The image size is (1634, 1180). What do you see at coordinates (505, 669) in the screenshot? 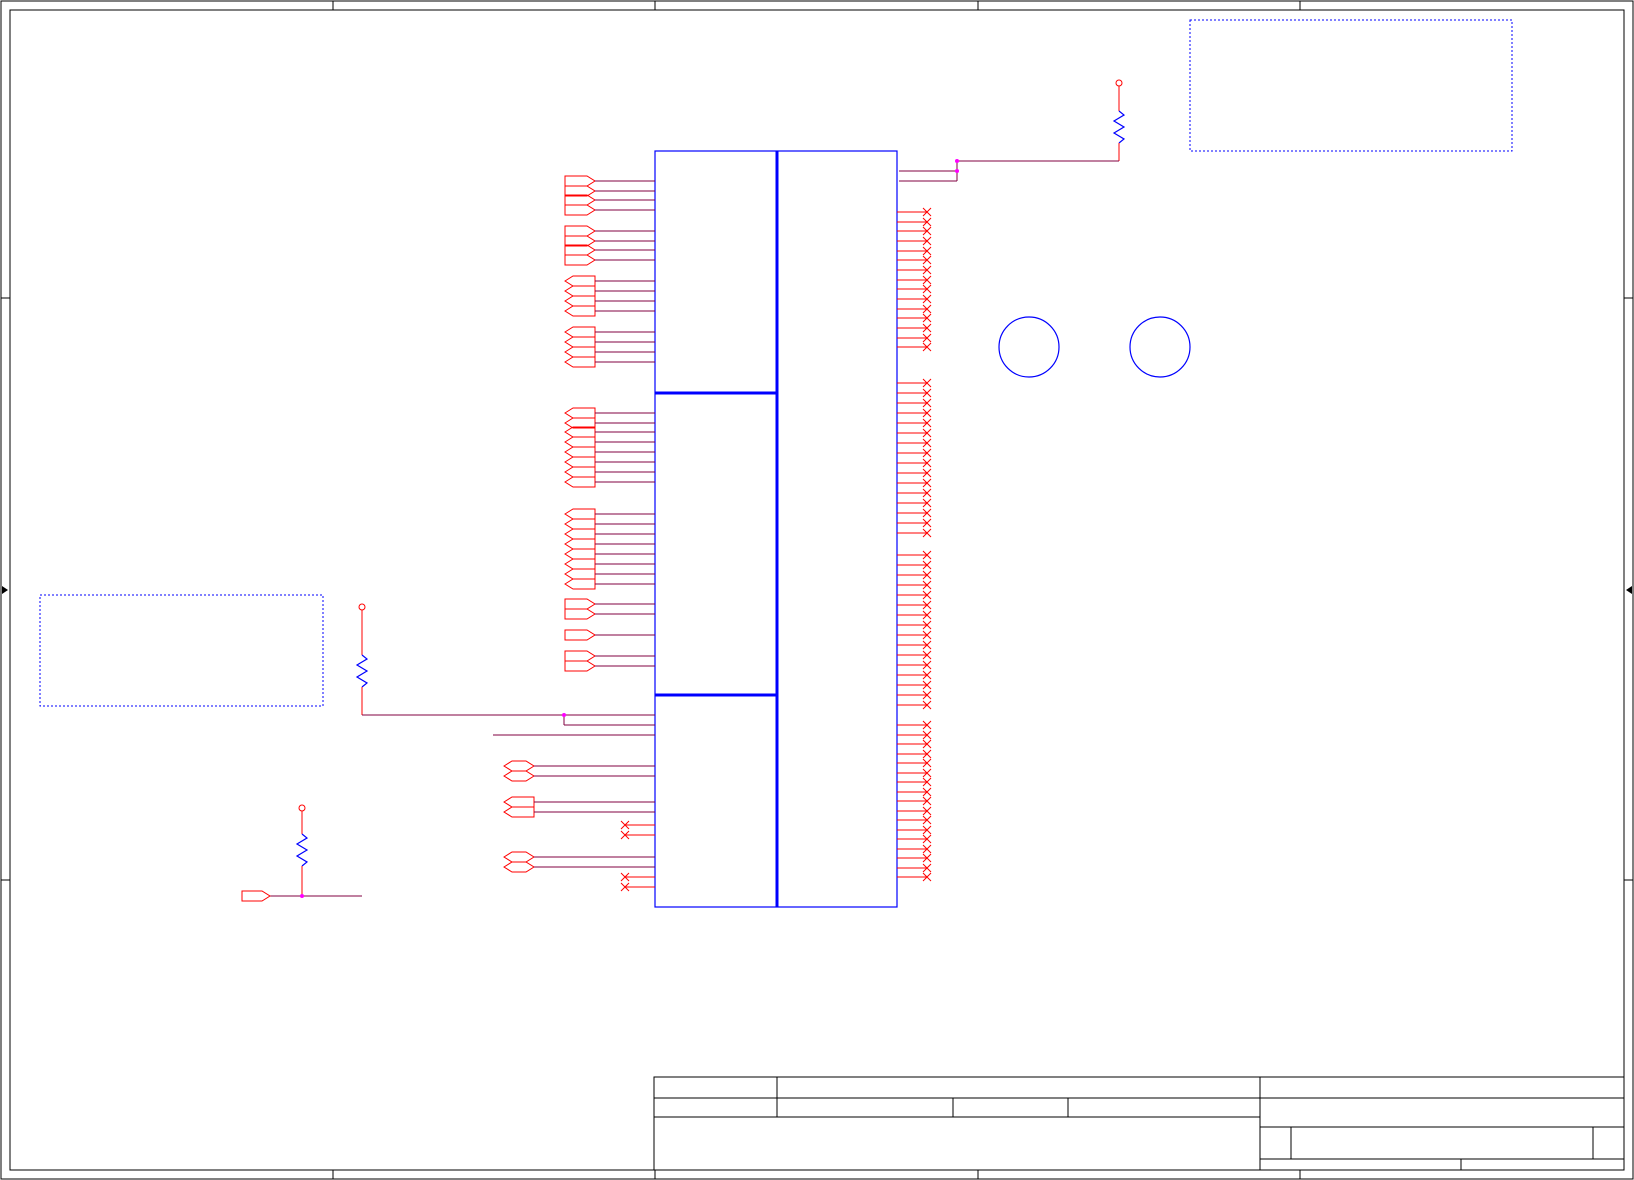
I see `pullup-resistor-left` at bounding box center [505, 669].